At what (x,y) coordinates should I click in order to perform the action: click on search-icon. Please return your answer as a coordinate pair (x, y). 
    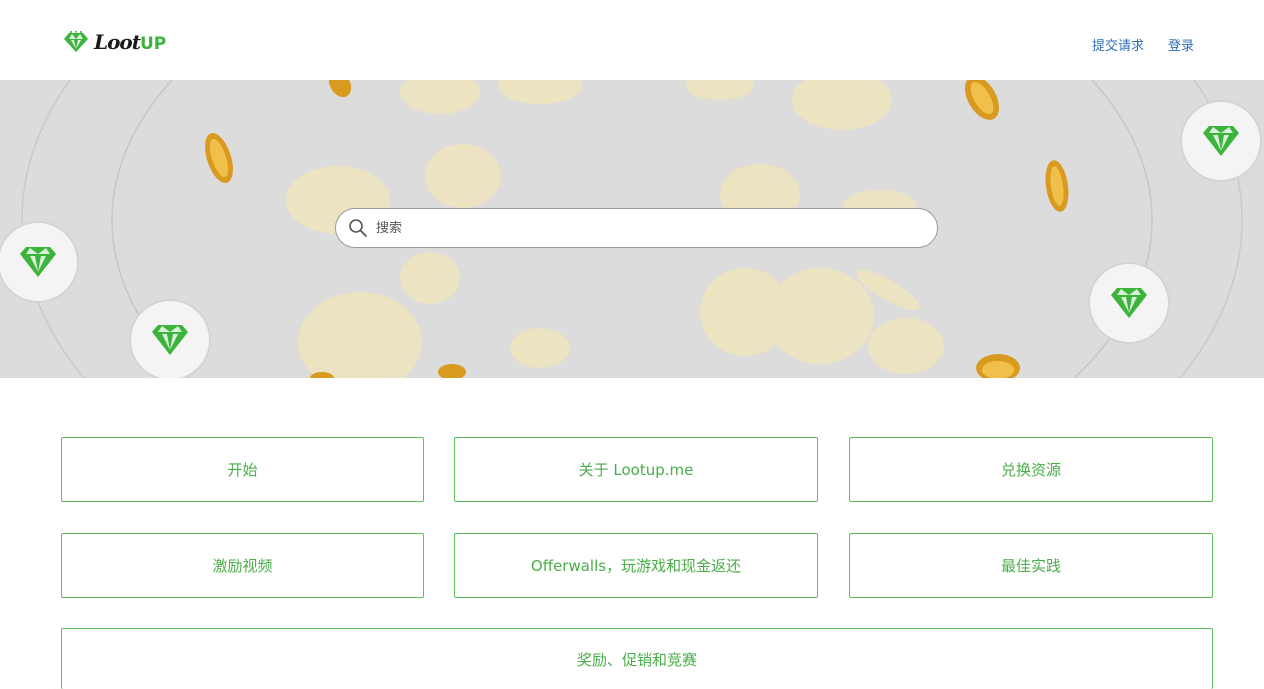
    Looking at the image, I should click on (358, 228).